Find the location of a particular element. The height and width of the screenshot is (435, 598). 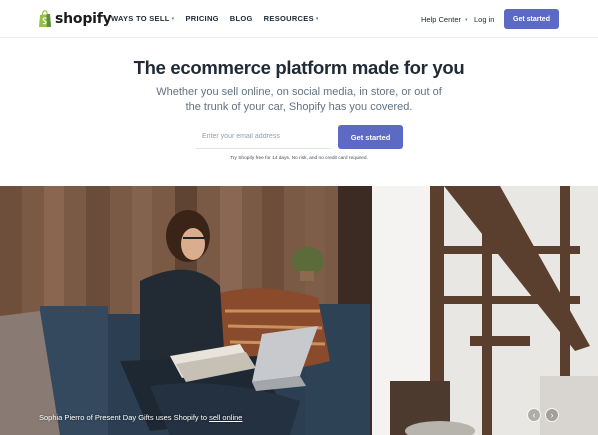

nav-blog: BLOG is located at coordinates (241, 18).